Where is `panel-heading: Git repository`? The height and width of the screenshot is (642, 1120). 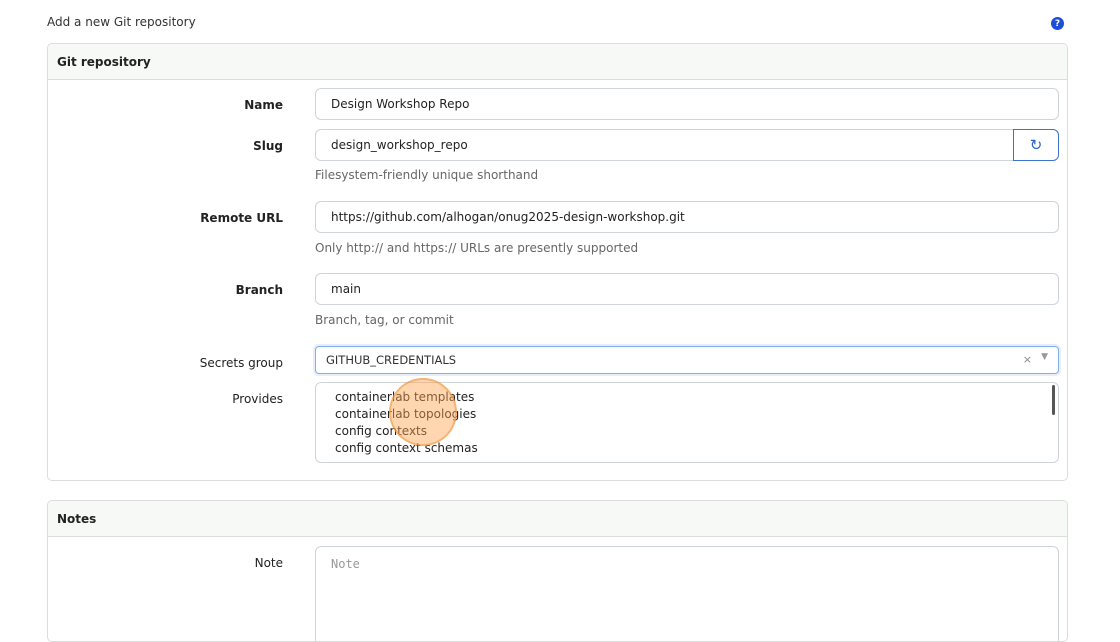
panel-heading: Git repository is located at coordinates (557, 62).